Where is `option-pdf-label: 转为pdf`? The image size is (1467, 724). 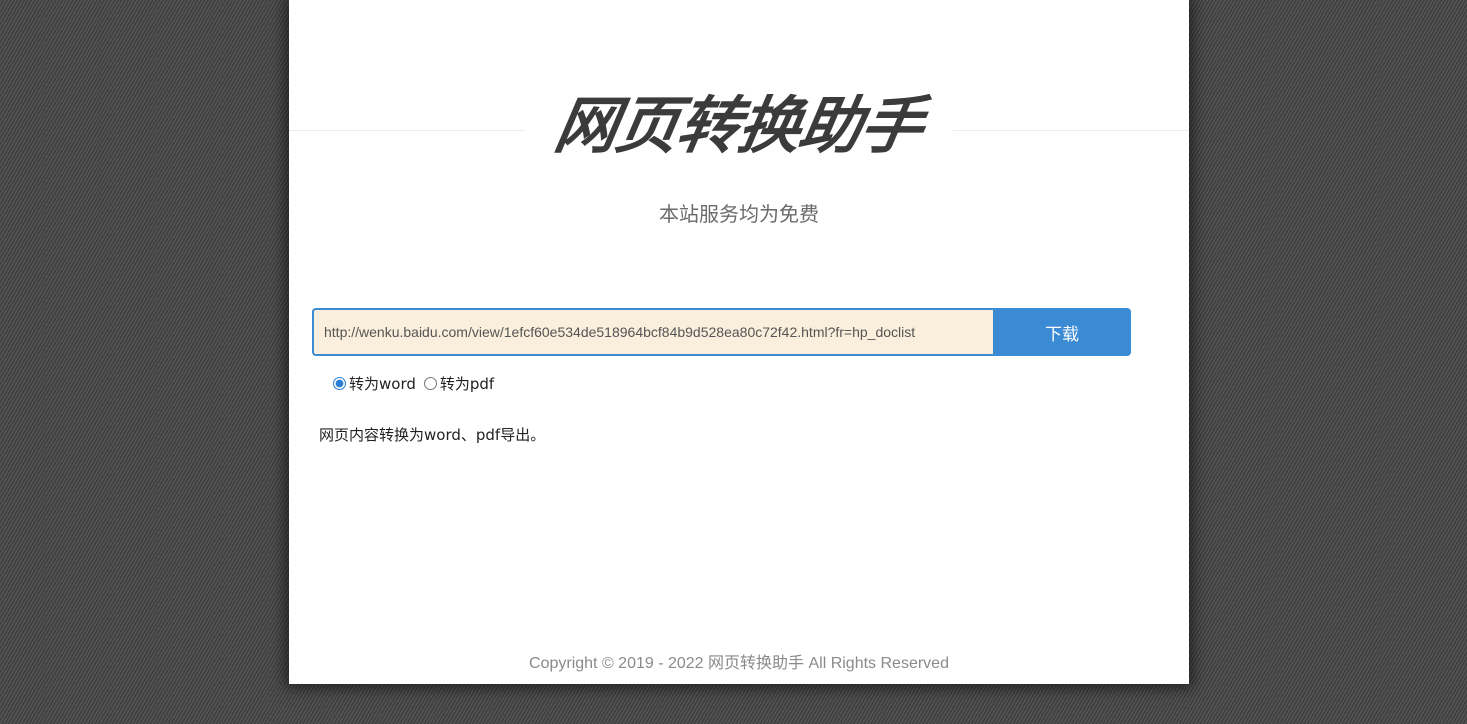 option-pdf-label: 转为pdf is located at coordinates (467, 383).